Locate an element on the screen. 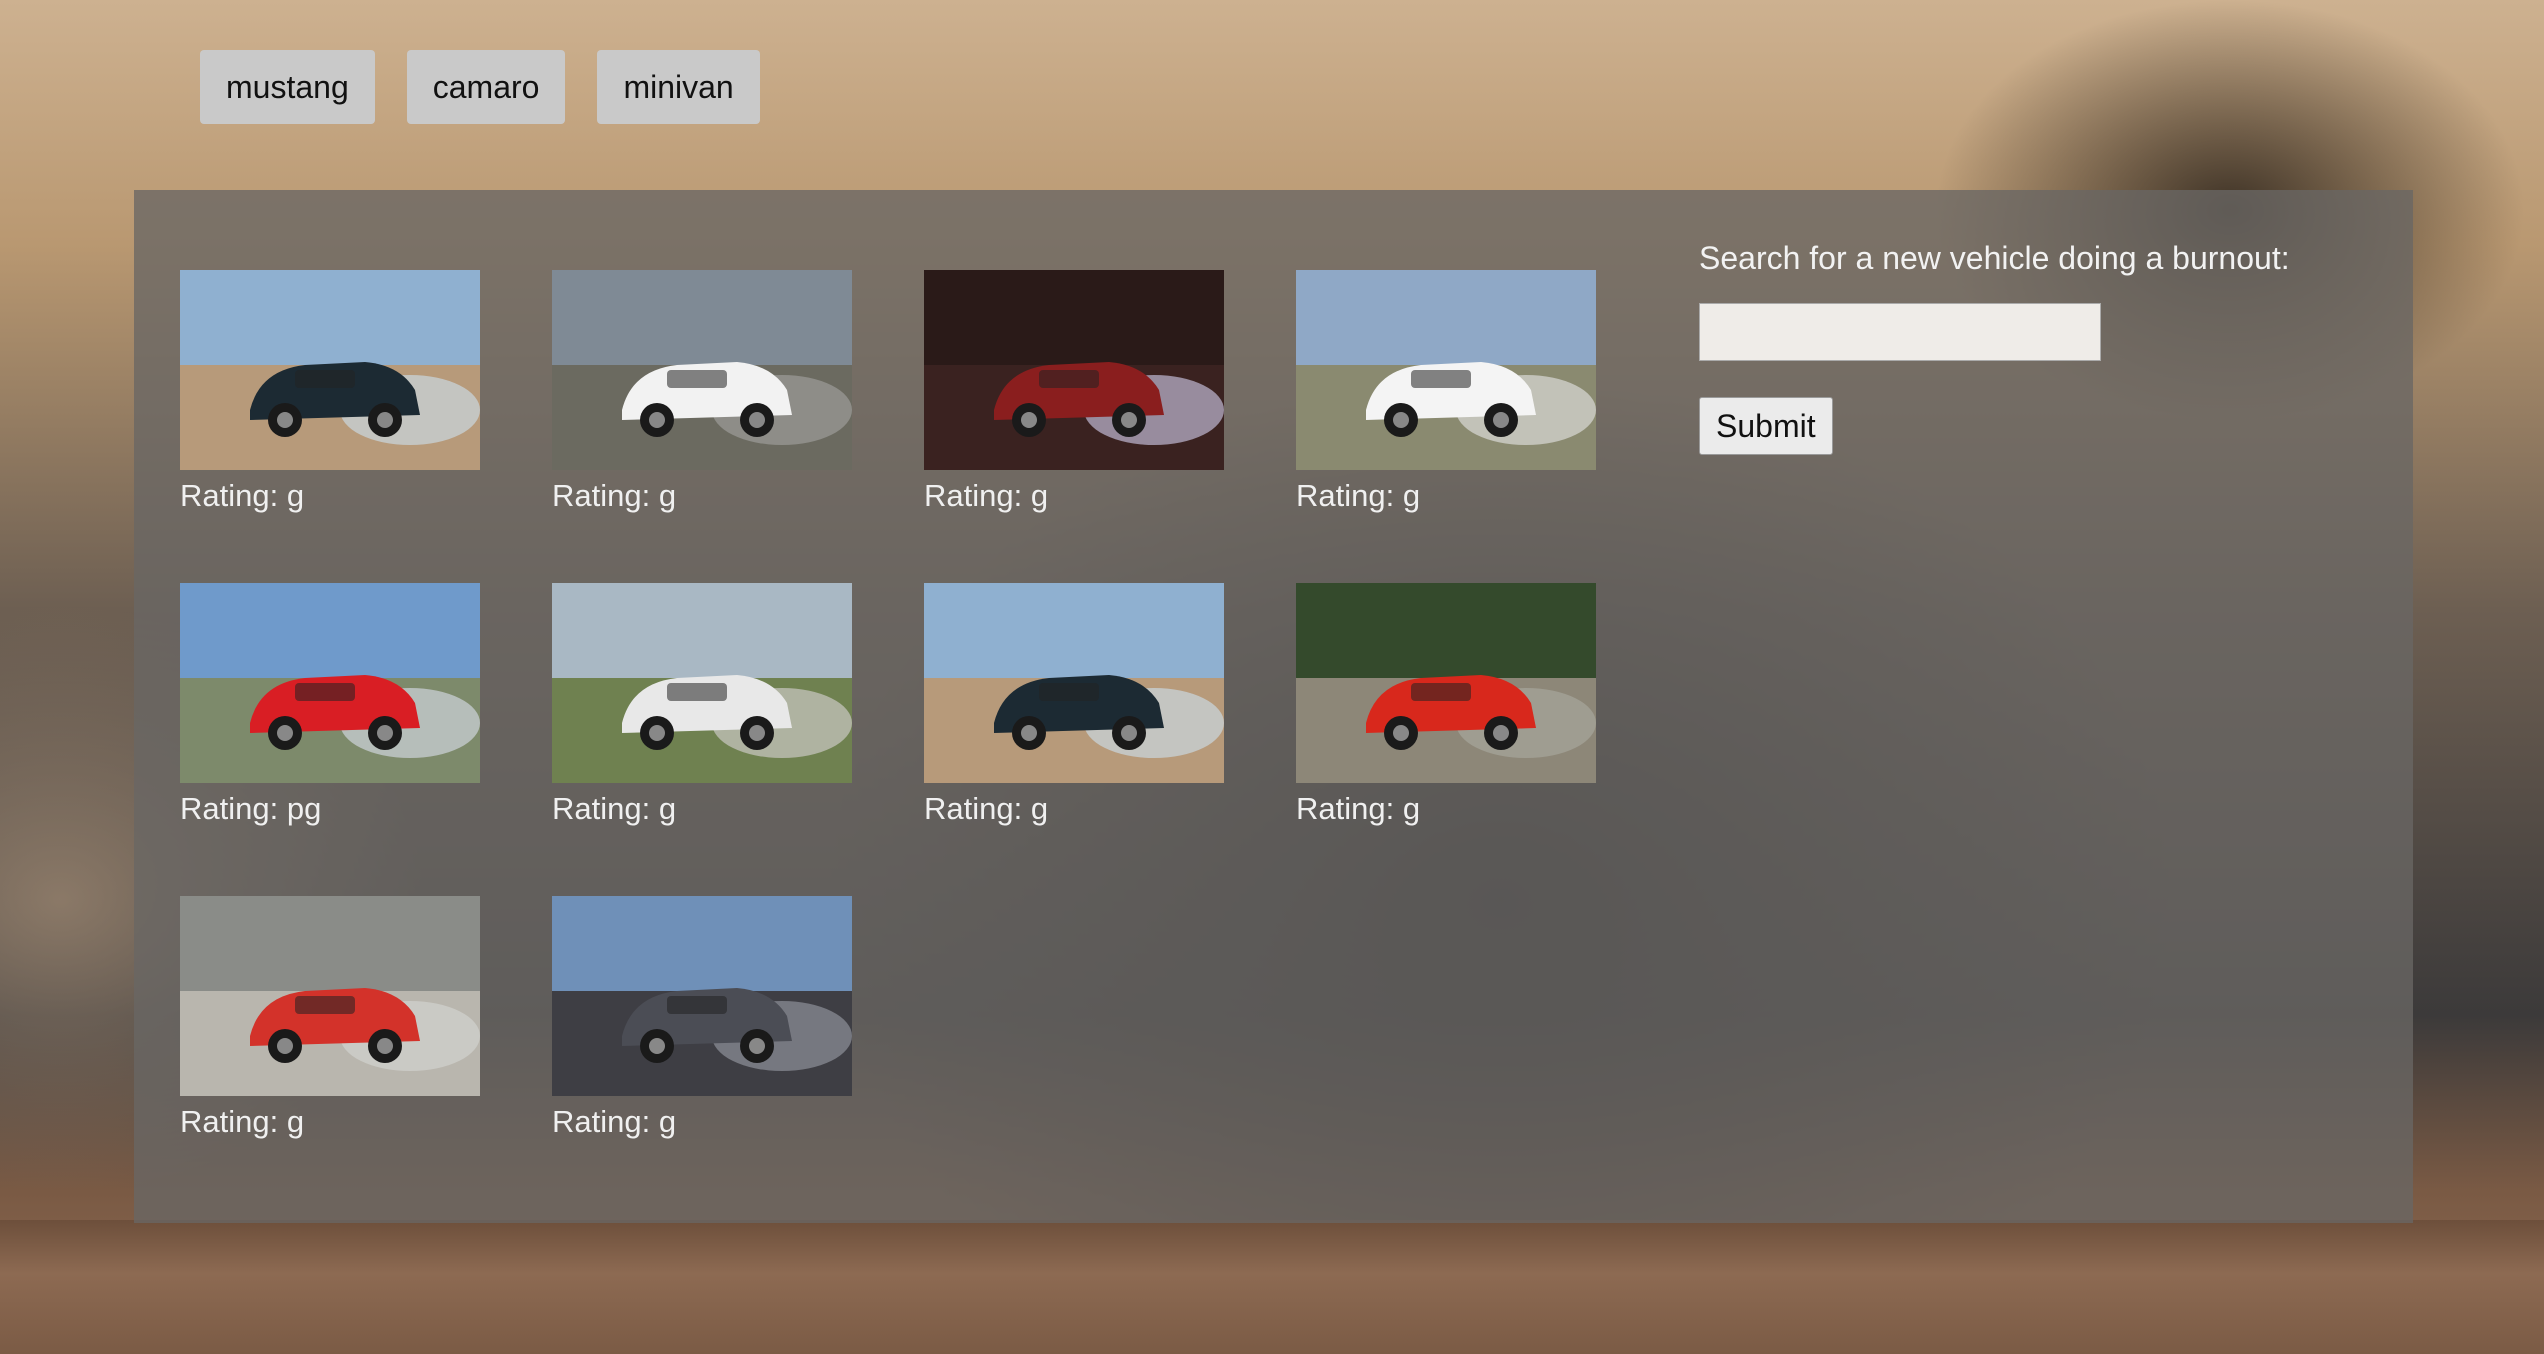 The height and width of the screenshot is (1354, 2544). submit-button: Submit is located at coordinates (1766, 426).